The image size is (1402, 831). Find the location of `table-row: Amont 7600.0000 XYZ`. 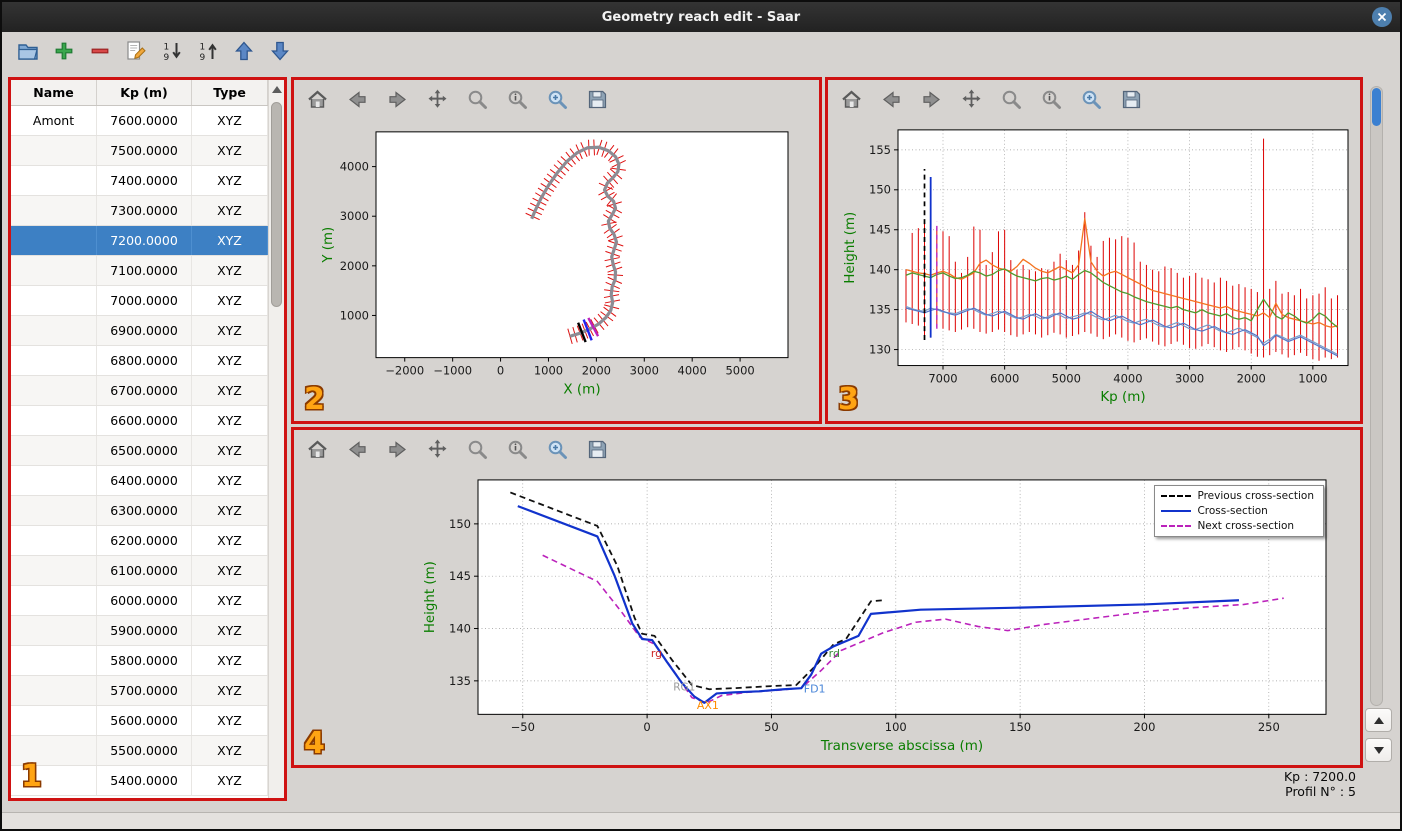

table-row: Amont 7600.0000 XYZ is located at coordinates (139, 121).